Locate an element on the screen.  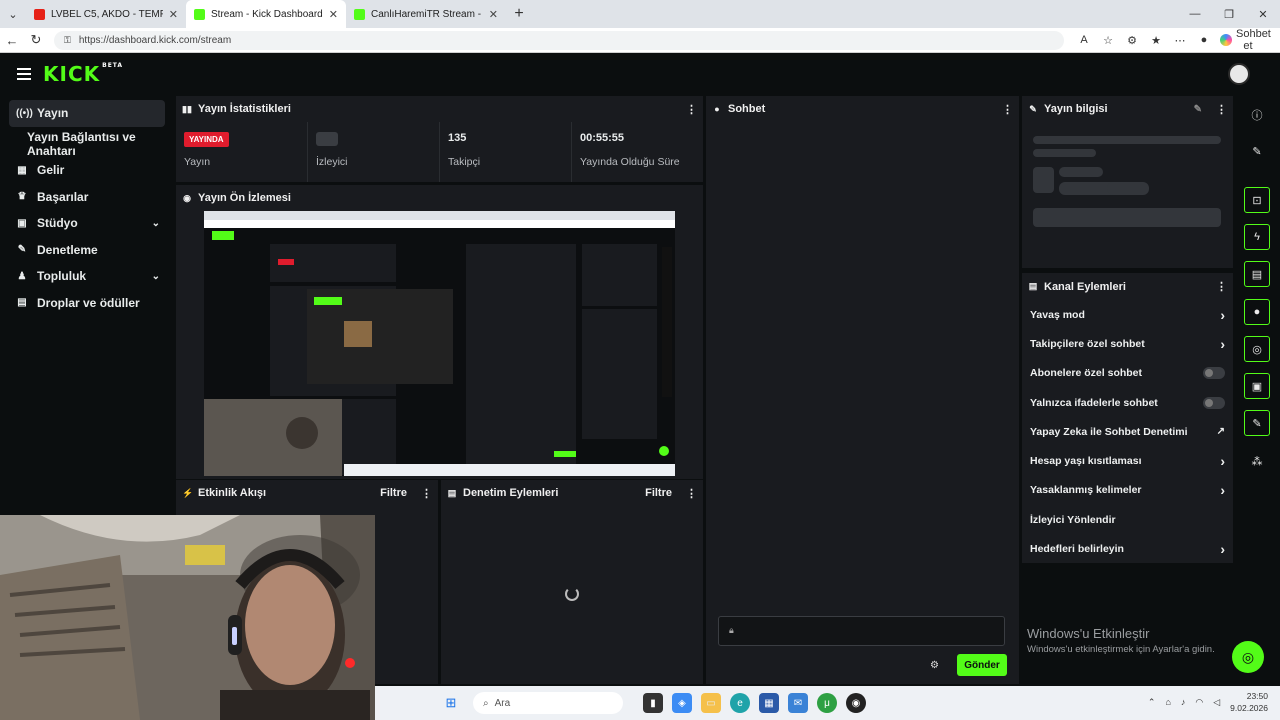
extensions-icon: ⚙ is located at coordinates (1132, 40).